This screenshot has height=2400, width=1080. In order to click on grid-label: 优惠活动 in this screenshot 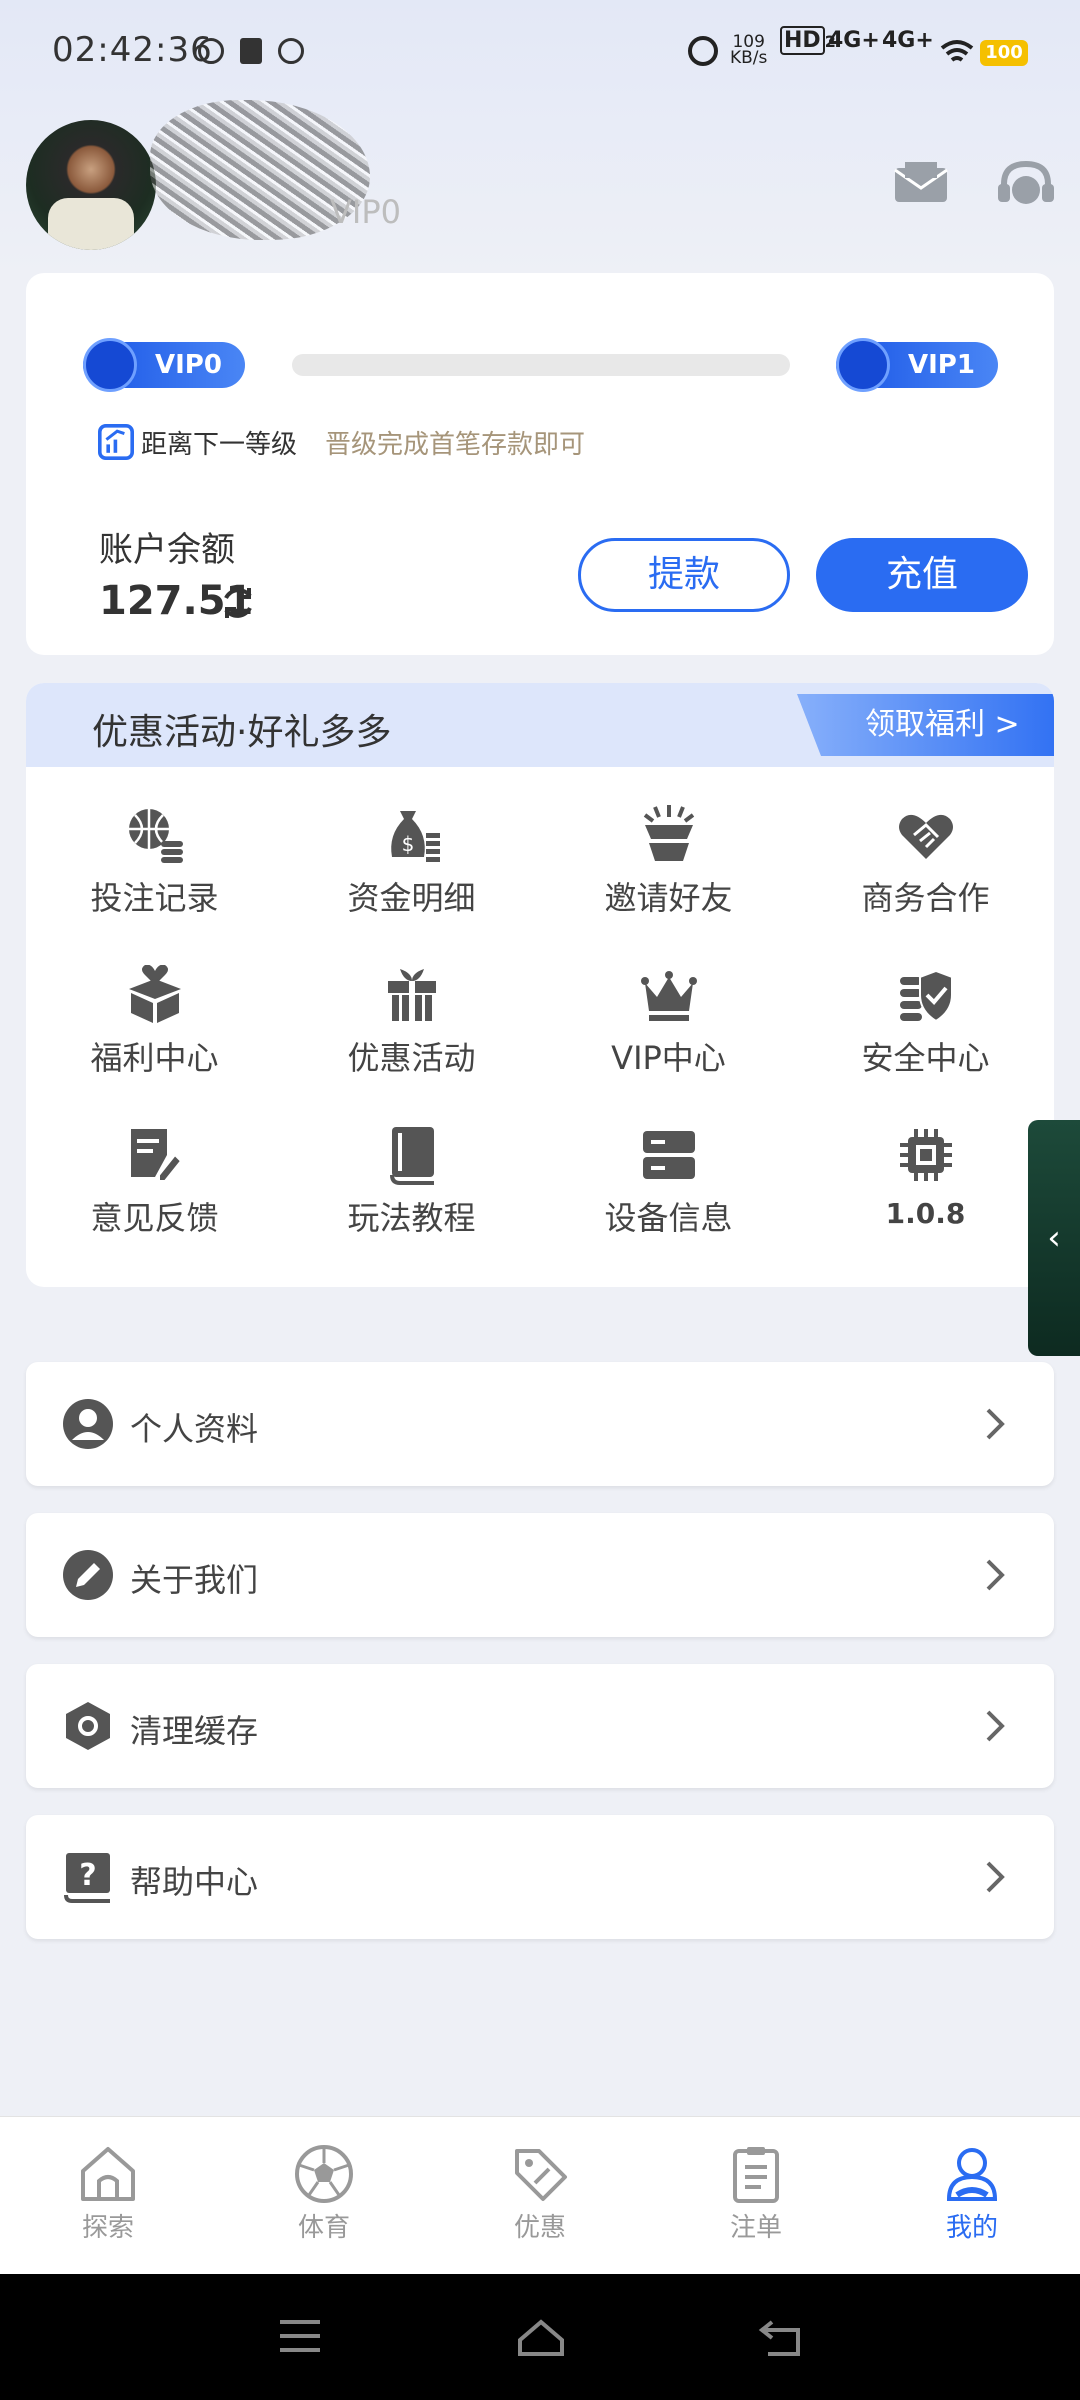, I will do `click(411, 1058)`.